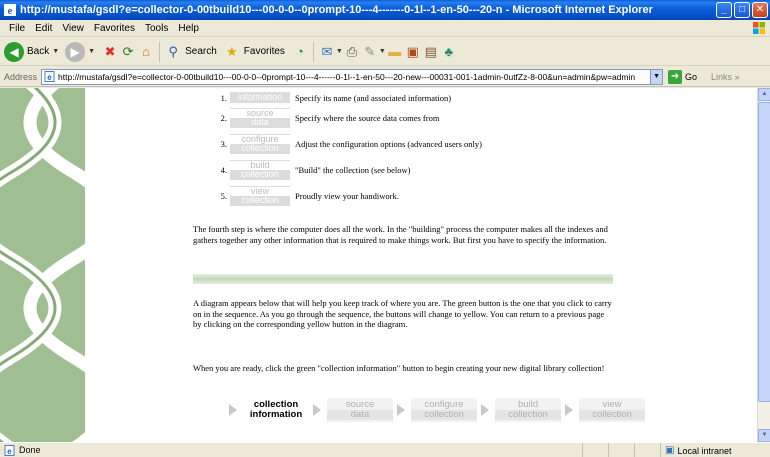 The width and height of the screenshot is (770, 457). What do you see at coordinates (704, 450) in the screenshot?
I see `zone-label: Local intranet` at bounding box center [704, 450].